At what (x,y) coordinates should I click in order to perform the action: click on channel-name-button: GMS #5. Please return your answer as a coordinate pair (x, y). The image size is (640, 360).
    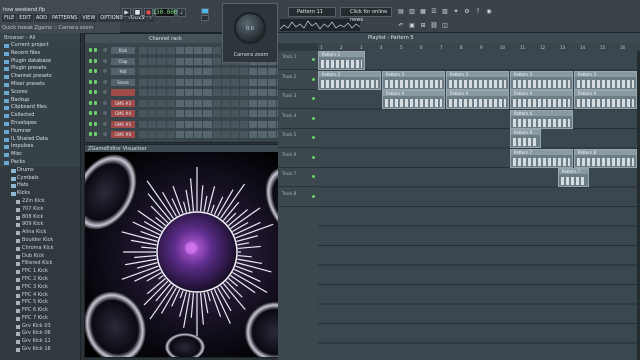
    Looking at the image, I should click on (123, 124).